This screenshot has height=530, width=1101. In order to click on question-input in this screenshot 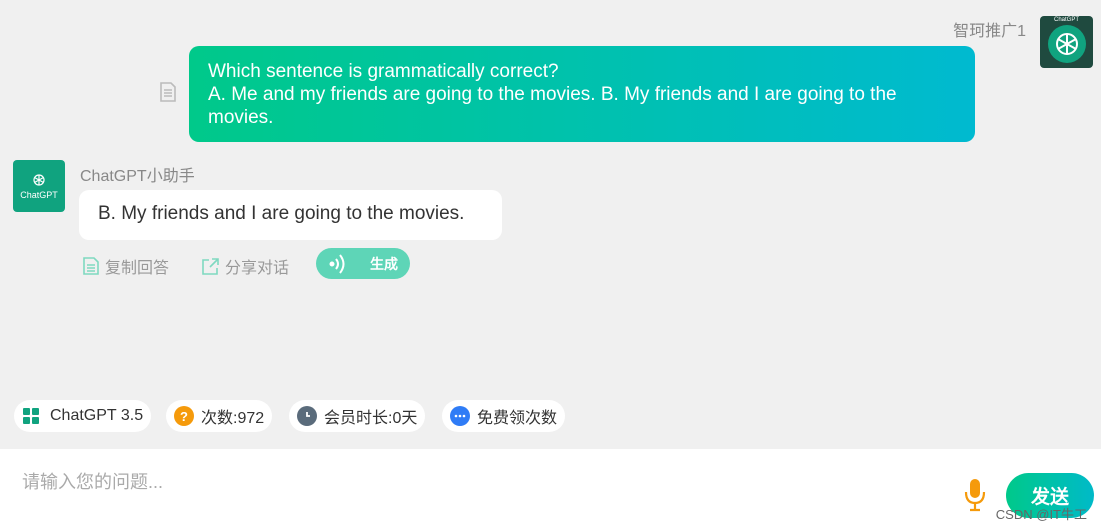, I will do `click(472, 482)`.